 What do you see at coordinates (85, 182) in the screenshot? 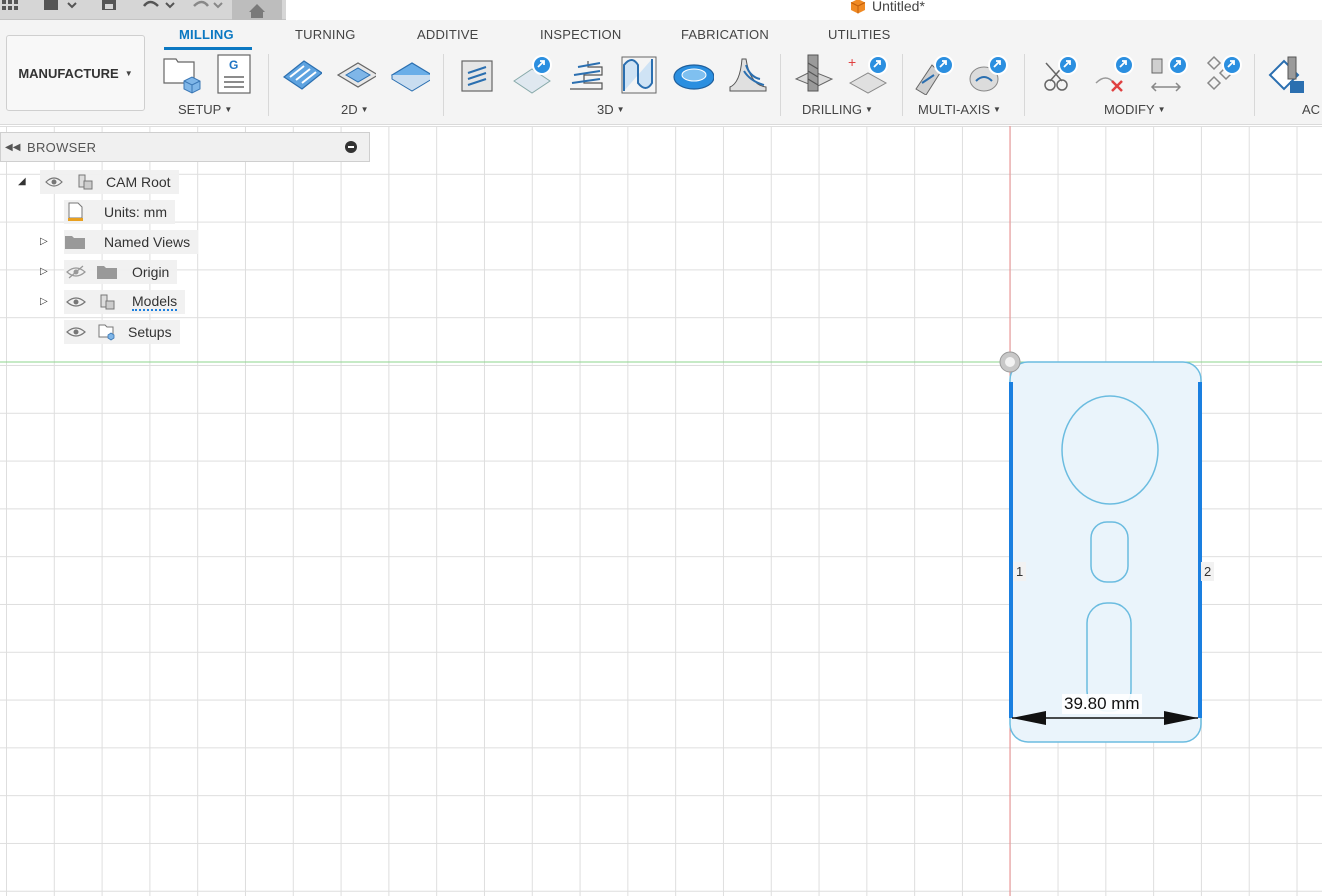
I see `cam-root-icon` at bounding box center [85, 182].